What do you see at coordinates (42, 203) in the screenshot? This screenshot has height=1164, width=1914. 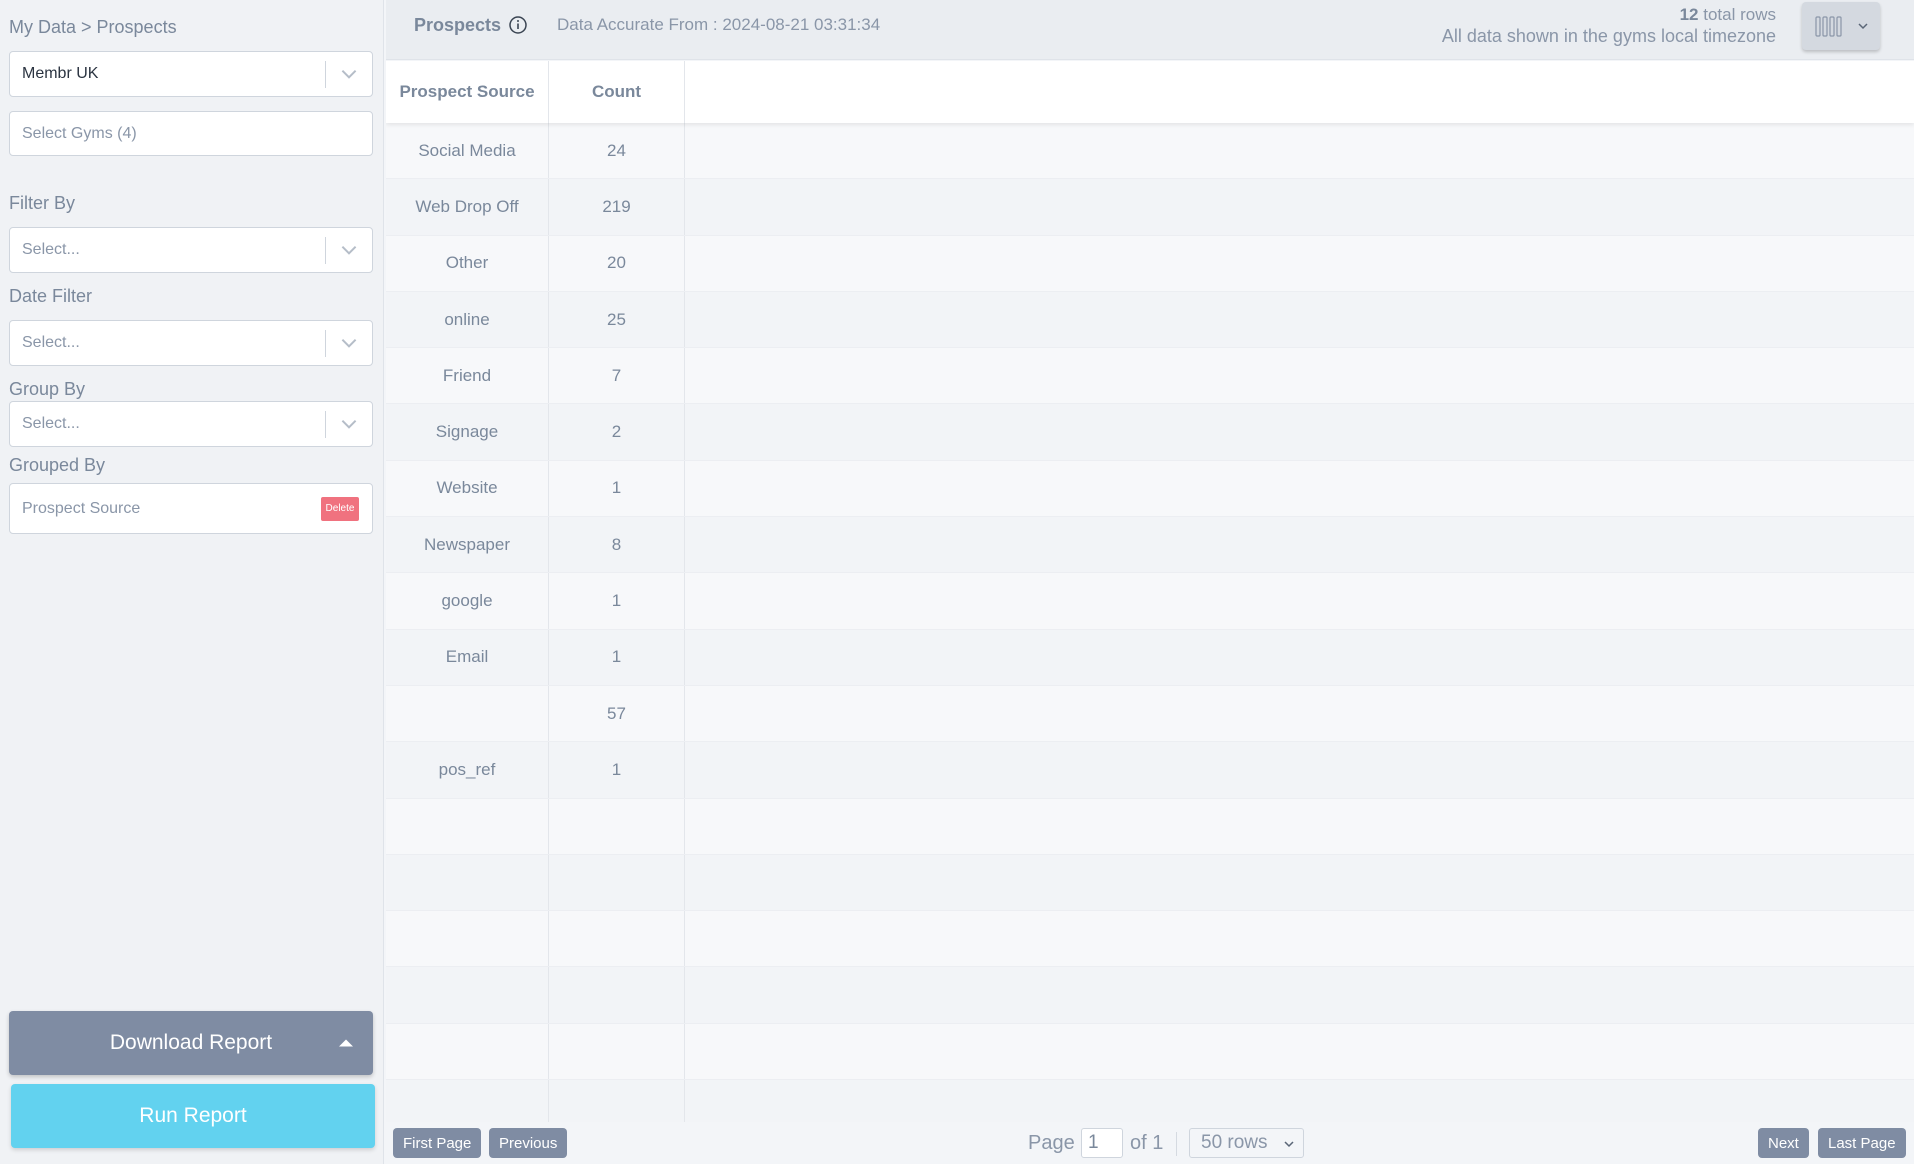 I see `filter-by-label: Filter By` at bounding box center [42, 203].